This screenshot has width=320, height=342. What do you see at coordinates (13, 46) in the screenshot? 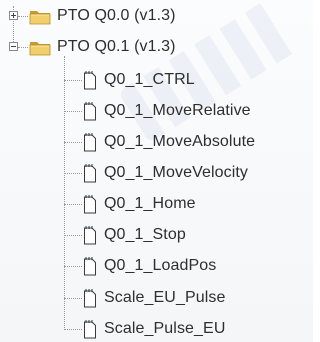
I see `collapse-toggle-pto-q01` at bounding box center [13, 46].